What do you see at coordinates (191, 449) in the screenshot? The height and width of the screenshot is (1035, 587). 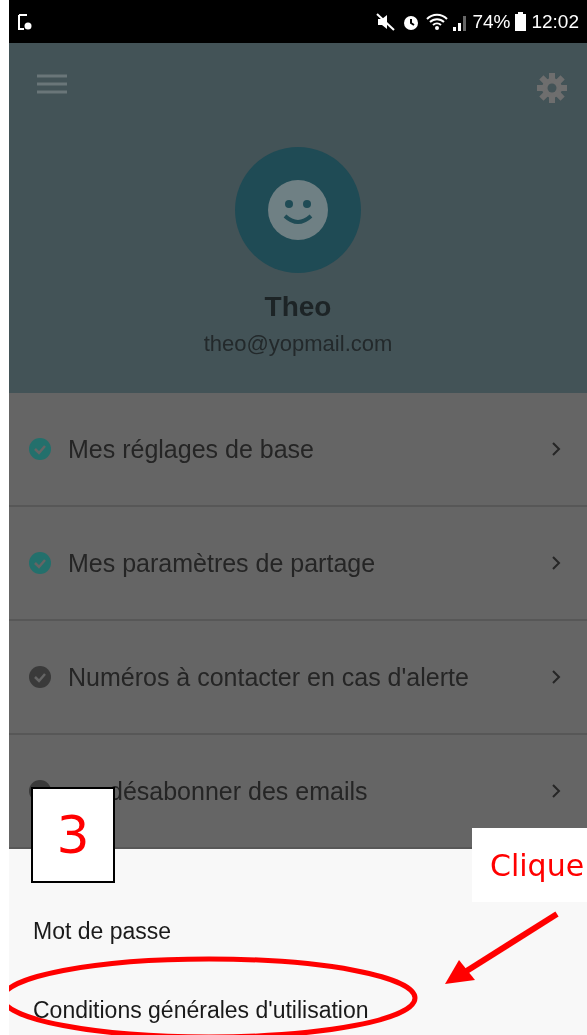 I see `setting-label: Mes réglages de base` at bounding box center [191, 449].